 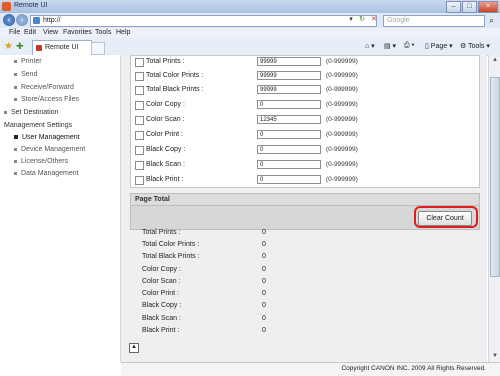 I want to click on sidebar-item-license-others: License/Others, so click(x=41, y=161).